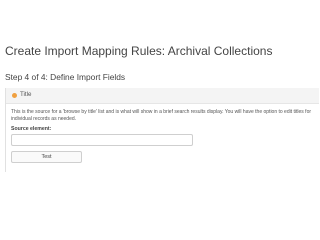  I want to click on step-title: Step 4 of 4: Define Import Fields, so click(65, 77).